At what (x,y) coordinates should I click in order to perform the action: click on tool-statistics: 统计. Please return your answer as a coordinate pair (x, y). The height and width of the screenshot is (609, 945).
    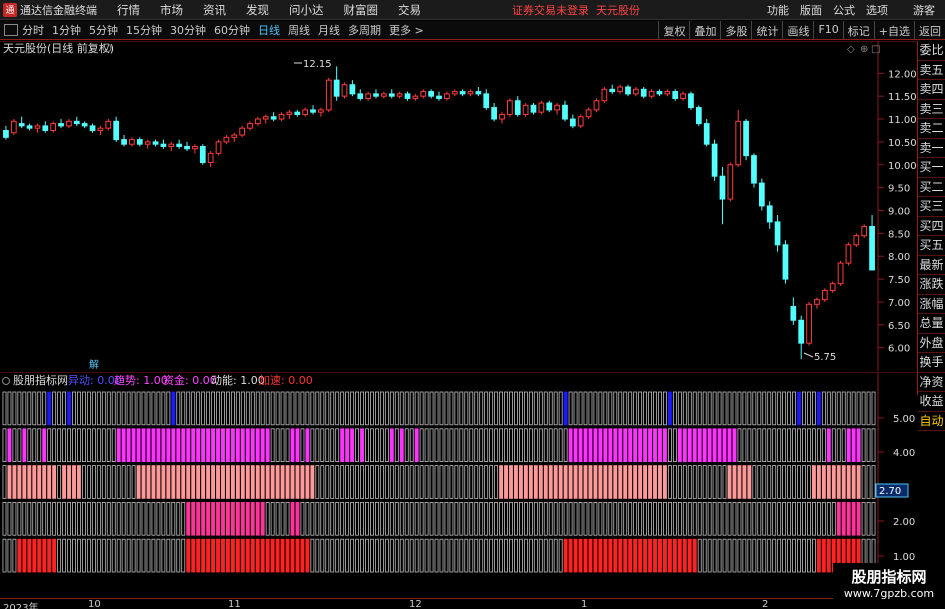
    Looking at the image, I should click on (766, 30).